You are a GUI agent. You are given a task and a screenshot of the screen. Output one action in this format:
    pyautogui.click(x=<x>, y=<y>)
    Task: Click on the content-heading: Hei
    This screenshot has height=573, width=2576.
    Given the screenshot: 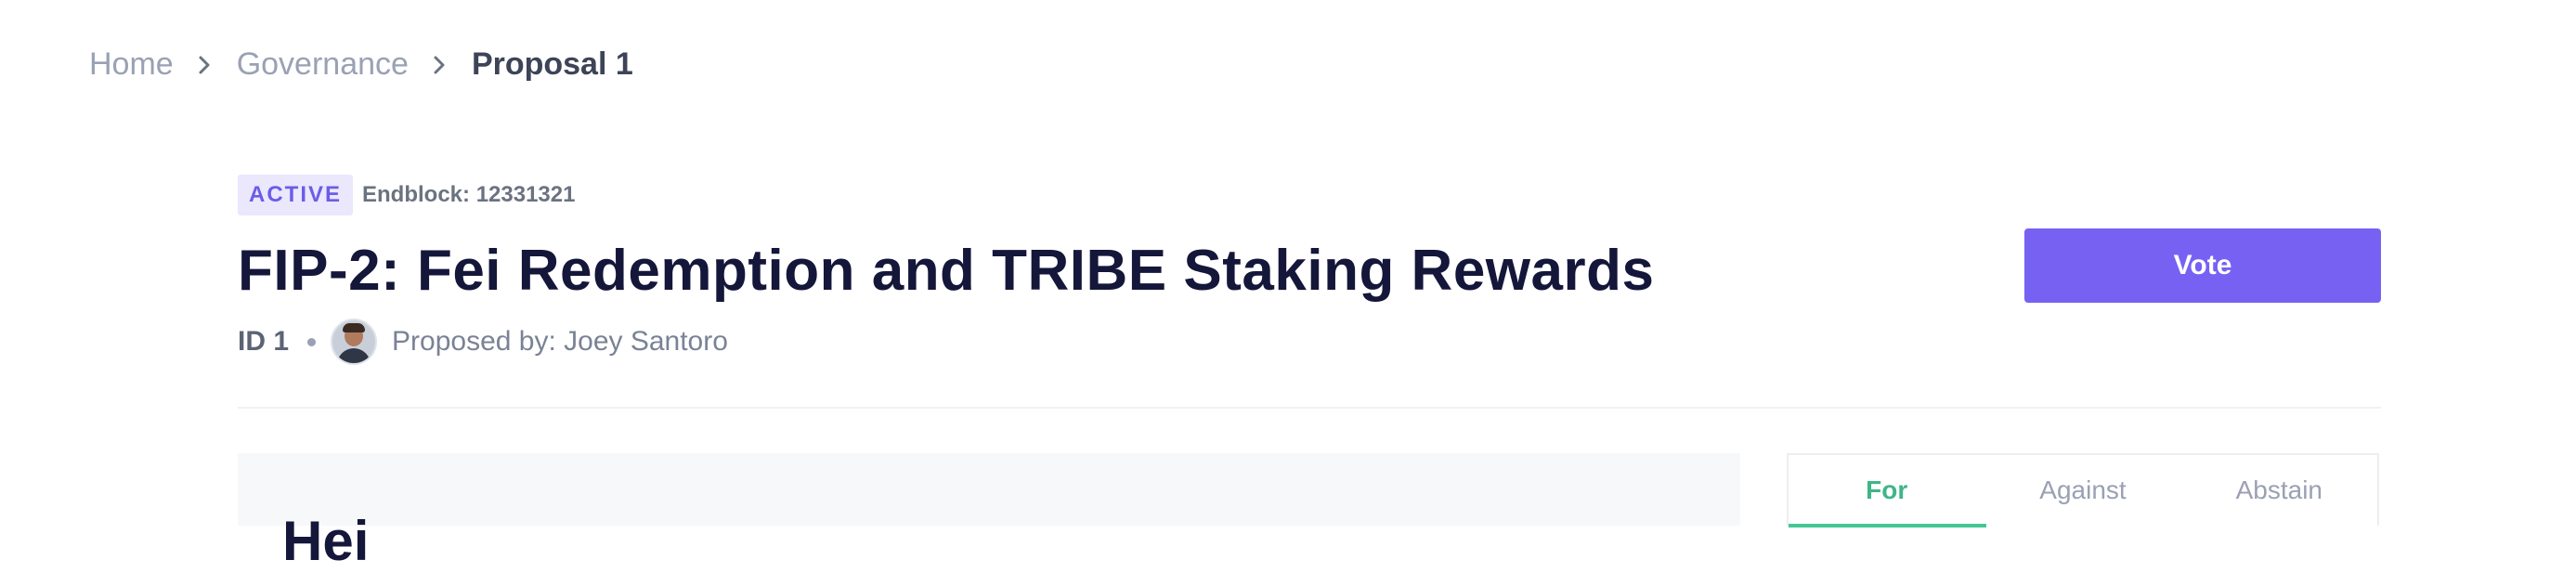 What is the action you would take?
    pyautogui.click(x=326, y=541)
    